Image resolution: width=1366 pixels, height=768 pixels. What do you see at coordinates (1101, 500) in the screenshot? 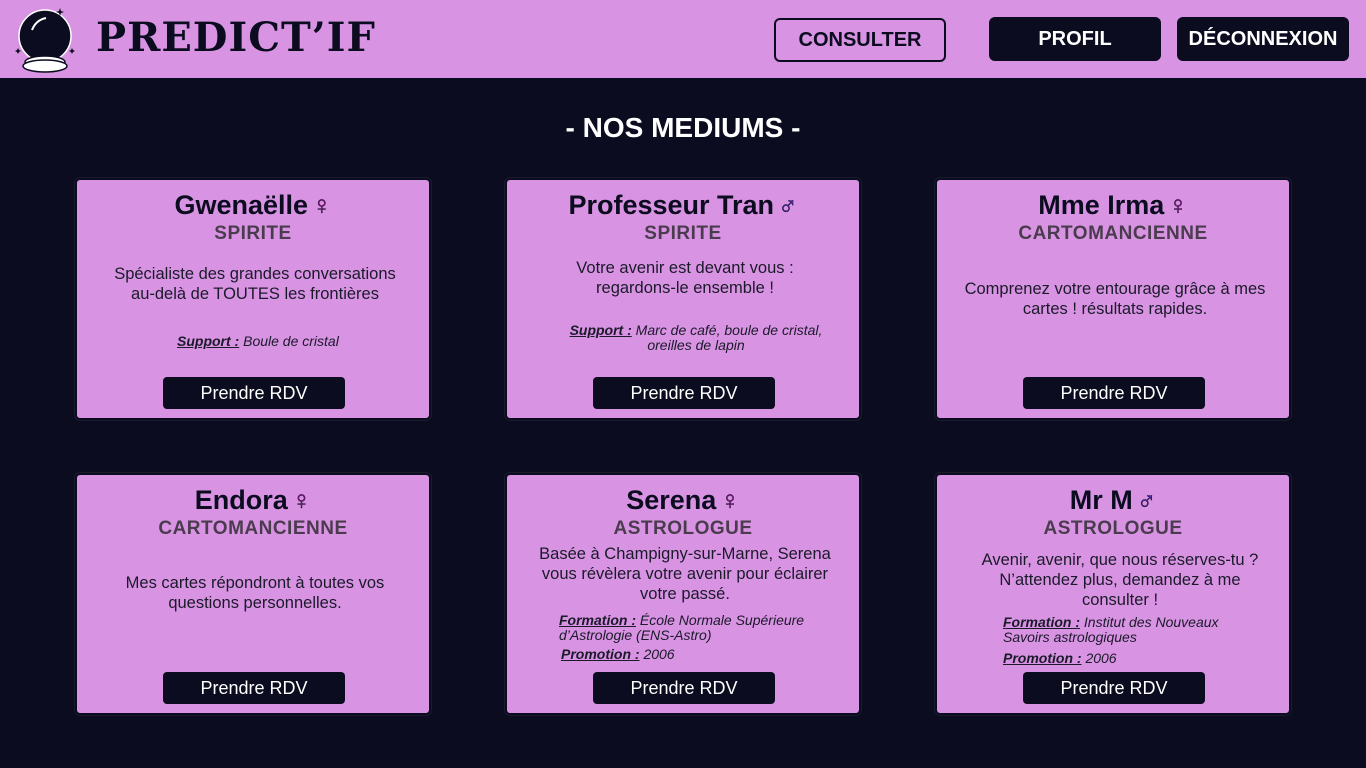
I see `medium-name: Mr M` at bounding box center [1101, 500].